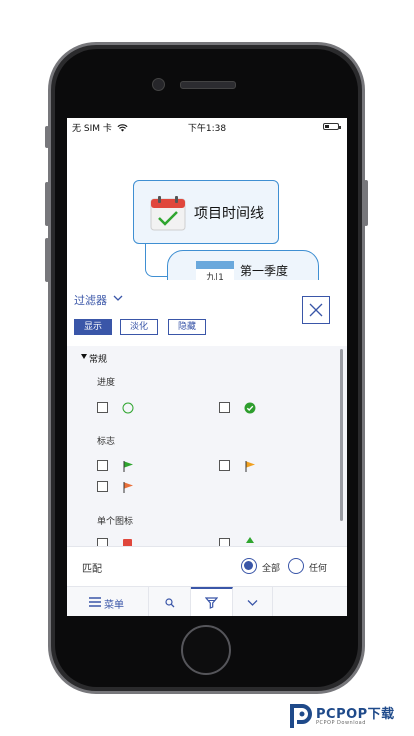 Image resolution: width=414 pixels, height=736 pixels. I want to click on power-button, so click(366, 203).